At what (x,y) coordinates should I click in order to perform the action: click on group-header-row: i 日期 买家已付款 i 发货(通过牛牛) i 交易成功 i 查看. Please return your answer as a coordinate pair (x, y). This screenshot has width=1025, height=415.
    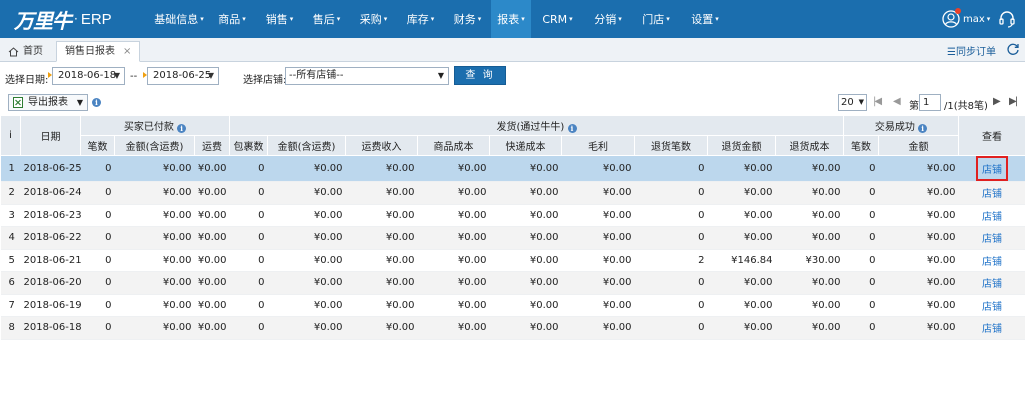
    Looking at the image, I should click on (512, 135).